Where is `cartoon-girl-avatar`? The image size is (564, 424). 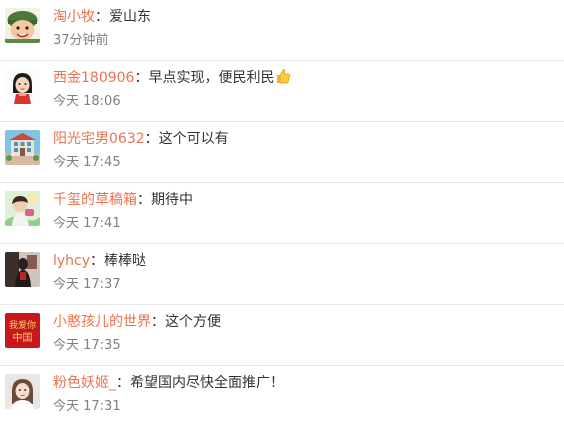
cartoon-girl-avatar is located at coordinates (22, 86).